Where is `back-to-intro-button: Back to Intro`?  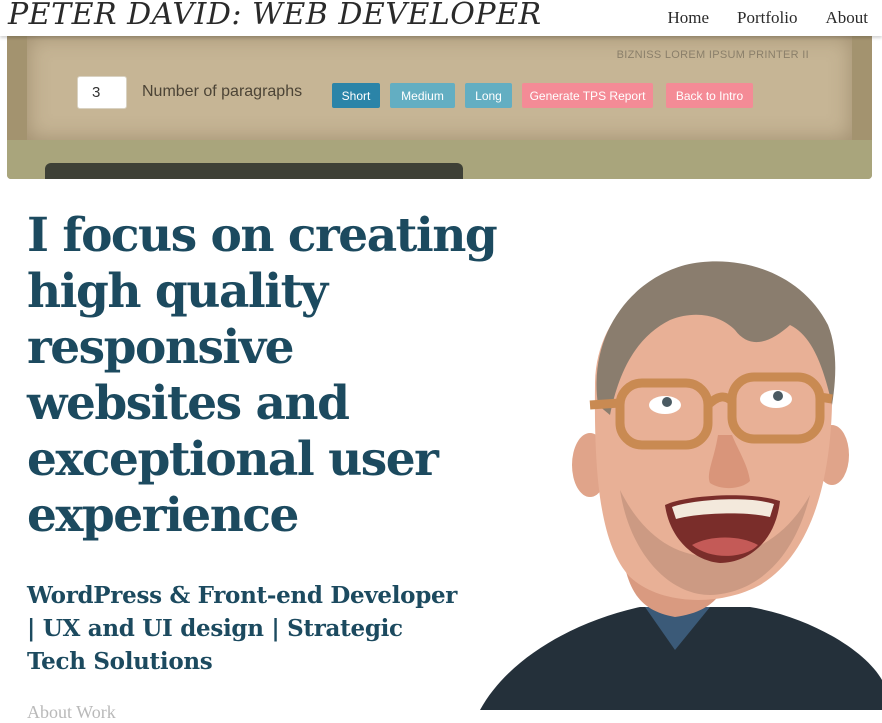 back-to-intro-button: Back to Intro is located at coordinates (709, 95).